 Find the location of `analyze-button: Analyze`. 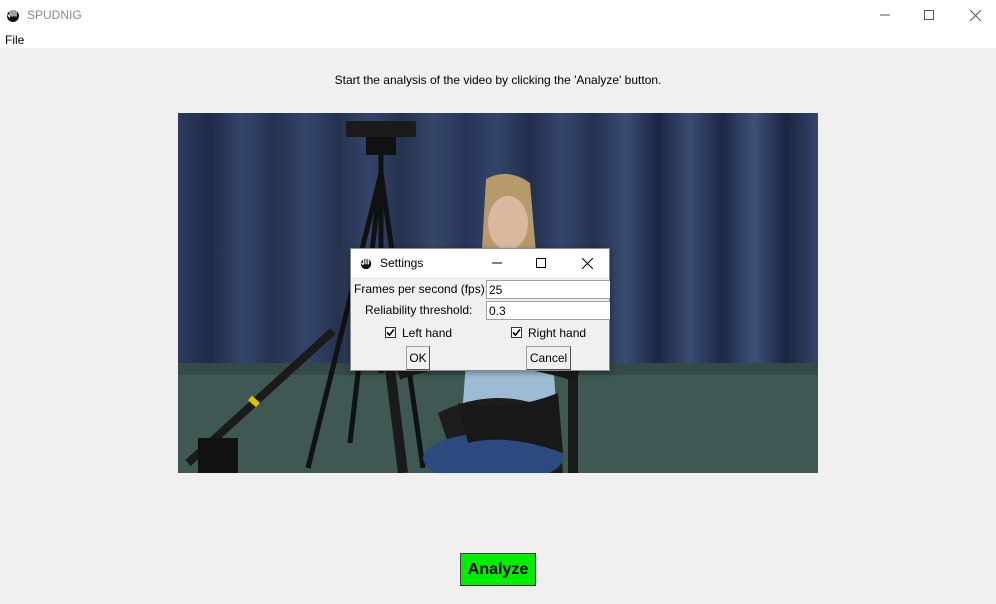

analyze-button: Analyze is located at coordinates (498, 569).